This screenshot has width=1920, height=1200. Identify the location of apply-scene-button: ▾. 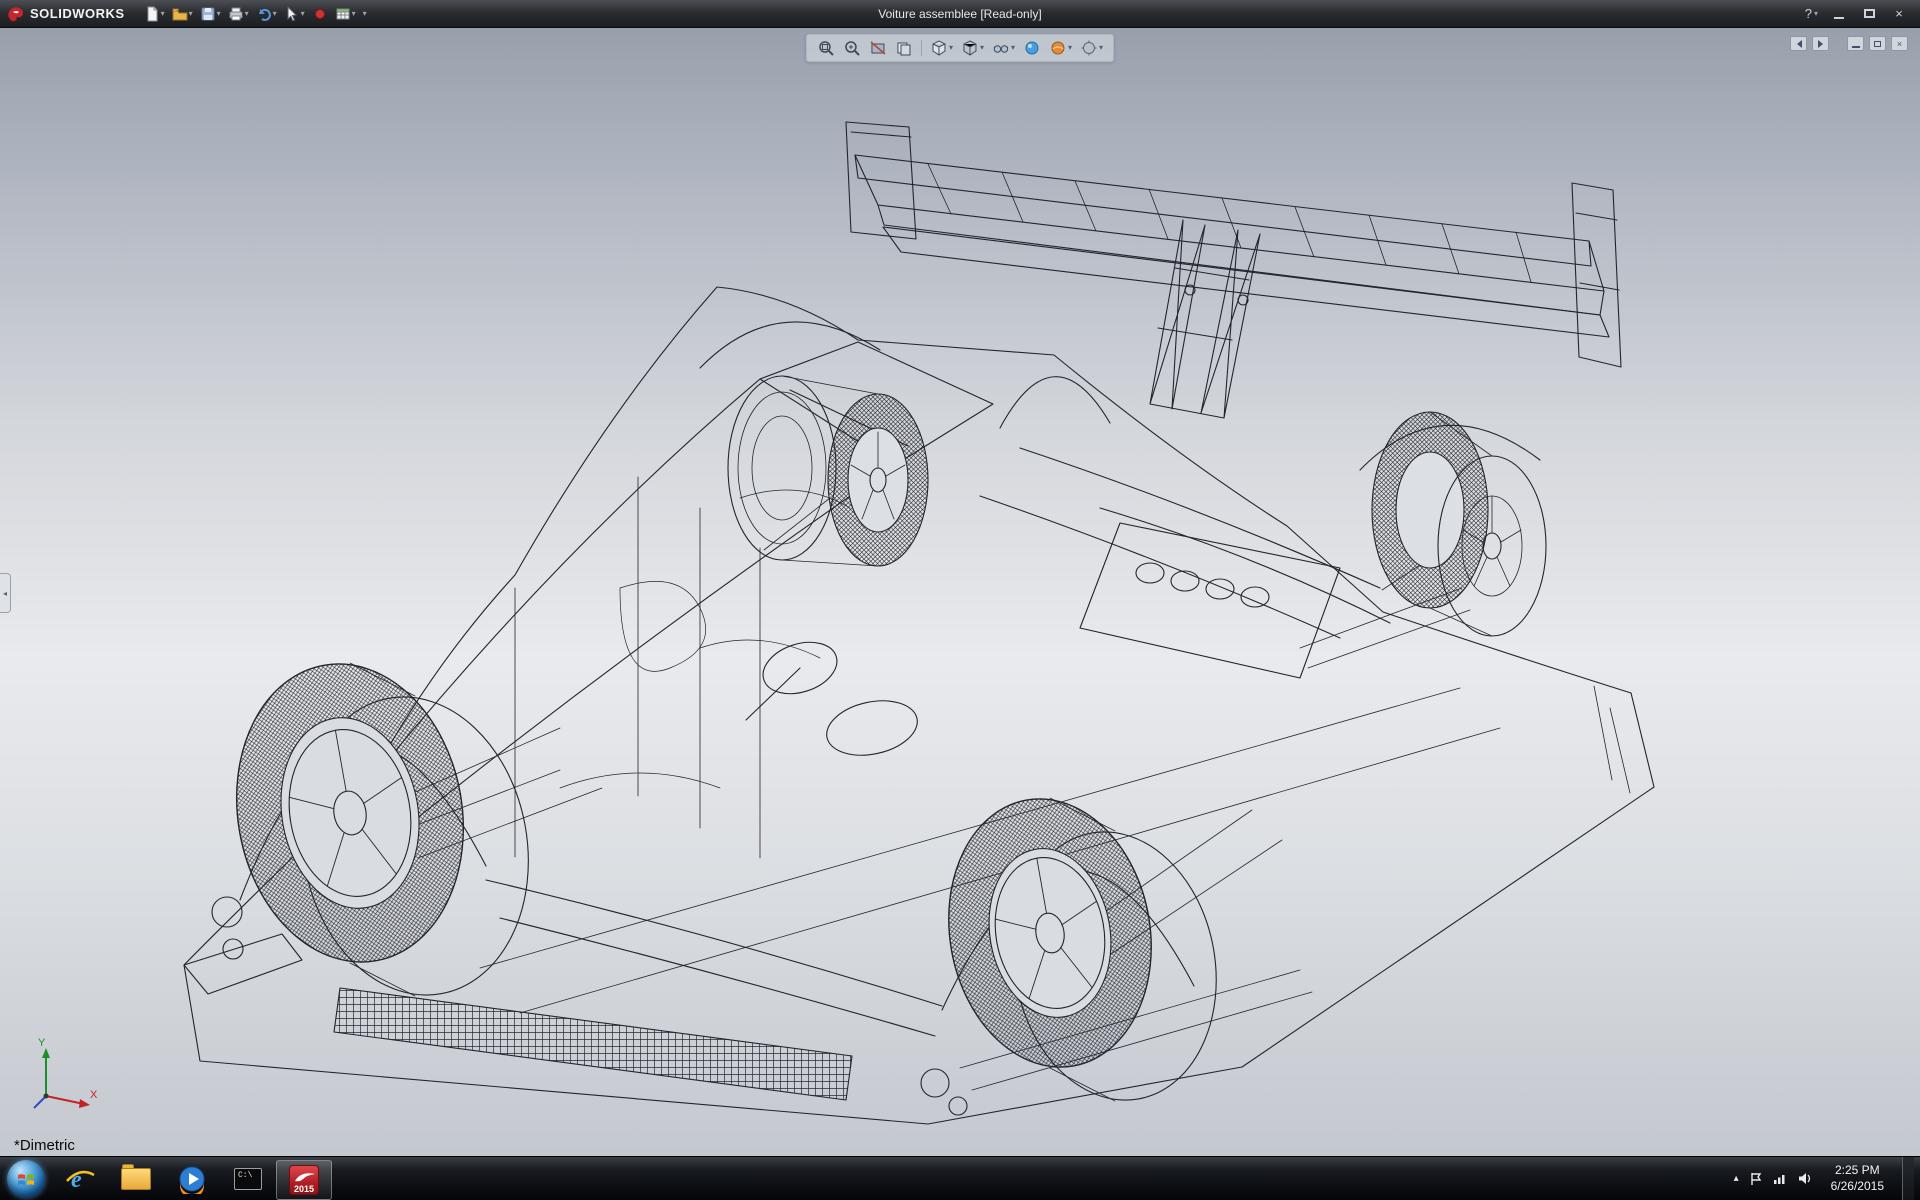
(1060, 48).